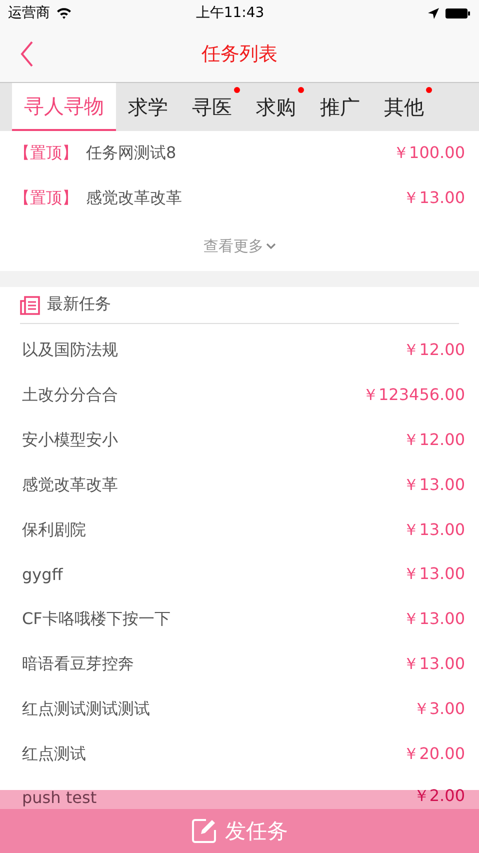 This screenshot has height=853, width=479. What do you see at coordinates (213, 665) in the screenshot?
I see `task-title: 暗语看豆芽控奔` at bounding box center [213, 665].